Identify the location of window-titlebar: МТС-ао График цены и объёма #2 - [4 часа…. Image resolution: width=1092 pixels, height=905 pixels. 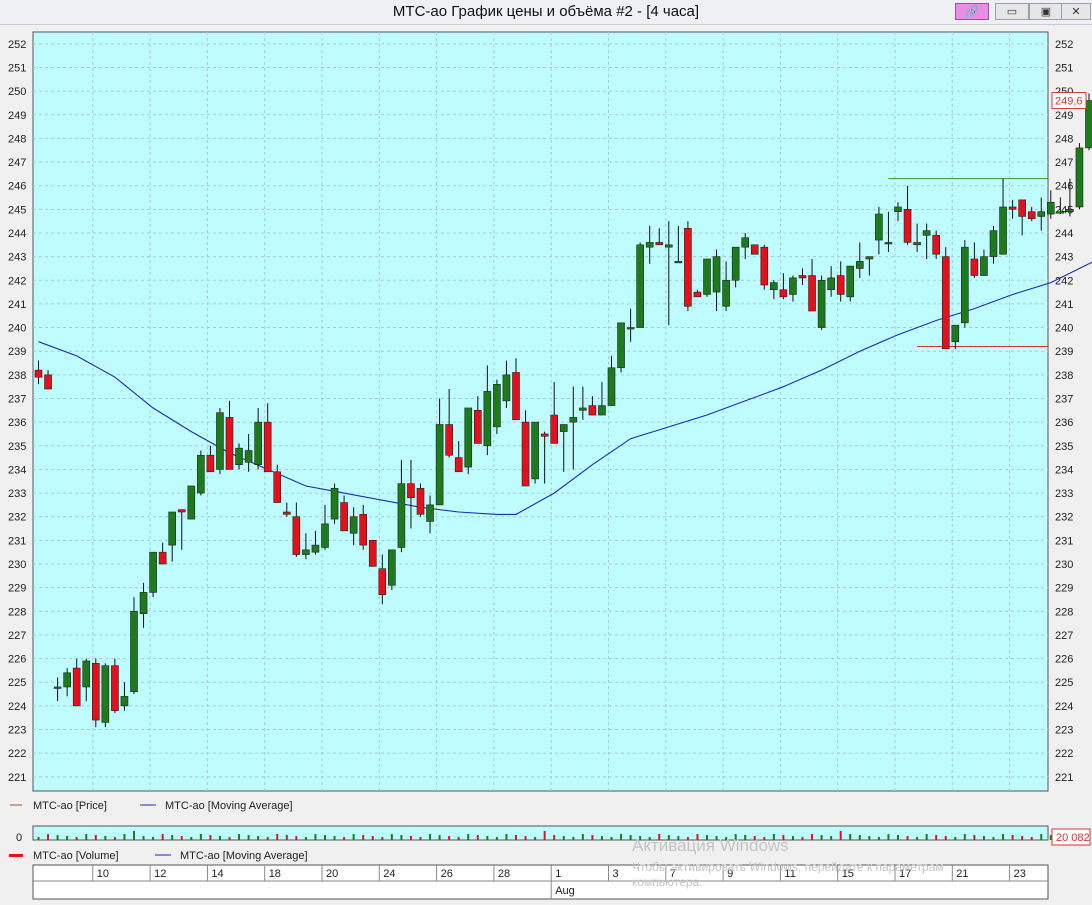
(546, 12).